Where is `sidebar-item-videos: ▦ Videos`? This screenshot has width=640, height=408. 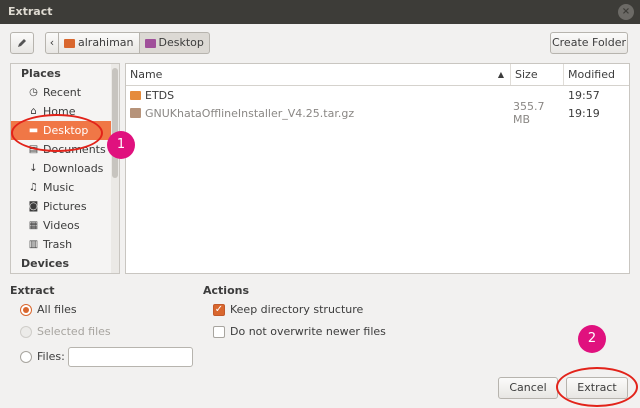 sidebar-item-videos: ▦ Videos is located at coordinates (65, 225).